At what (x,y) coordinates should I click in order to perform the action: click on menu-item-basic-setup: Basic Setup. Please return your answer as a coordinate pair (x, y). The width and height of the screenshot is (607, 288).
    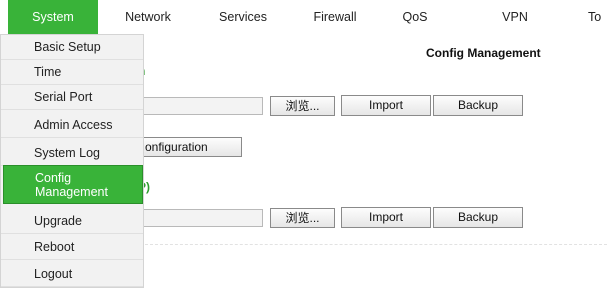
    Looking at the image, I should click on (72, 47).